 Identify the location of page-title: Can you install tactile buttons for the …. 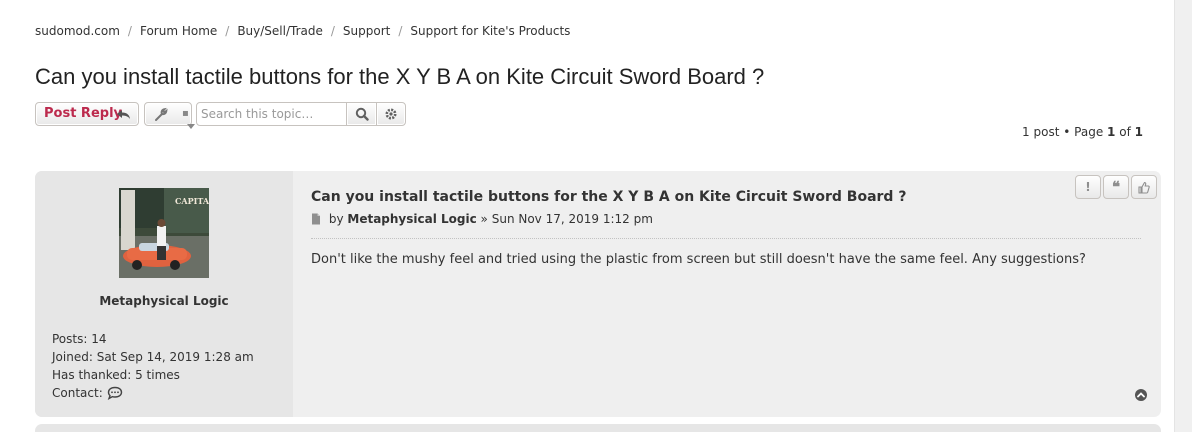
(399, 77).